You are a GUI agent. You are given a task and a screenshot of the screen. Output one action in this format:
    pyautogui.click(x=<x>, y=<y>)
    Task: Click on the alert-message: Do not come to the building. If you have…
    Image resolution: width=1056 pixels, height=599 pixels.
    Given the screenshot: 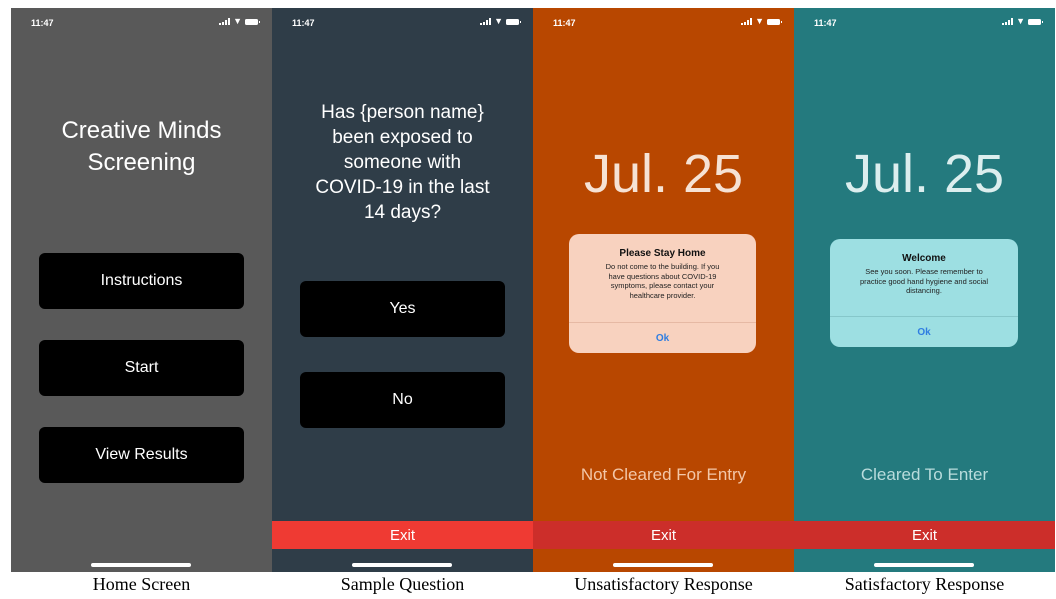 What is the action you would take?
    pyautogui.click(x=662, y=281)
    